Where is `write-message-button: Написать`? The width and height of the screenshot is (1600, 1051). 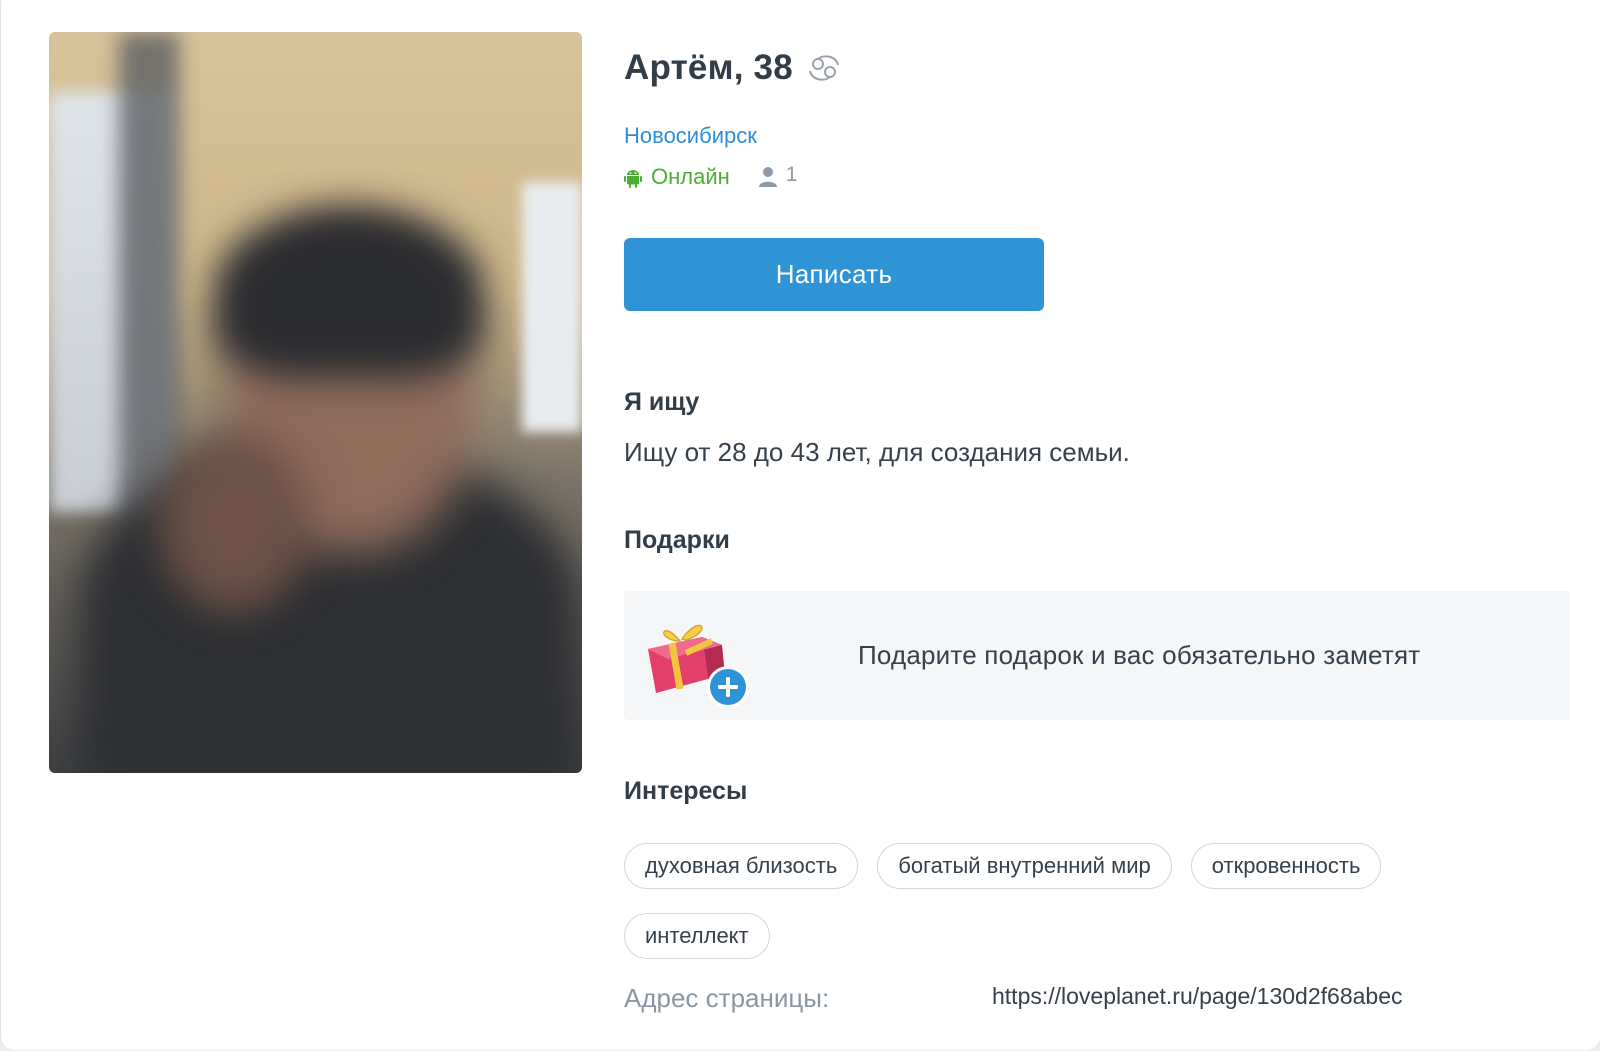
write-message-button: Написать is located at coordinates (834, 274).